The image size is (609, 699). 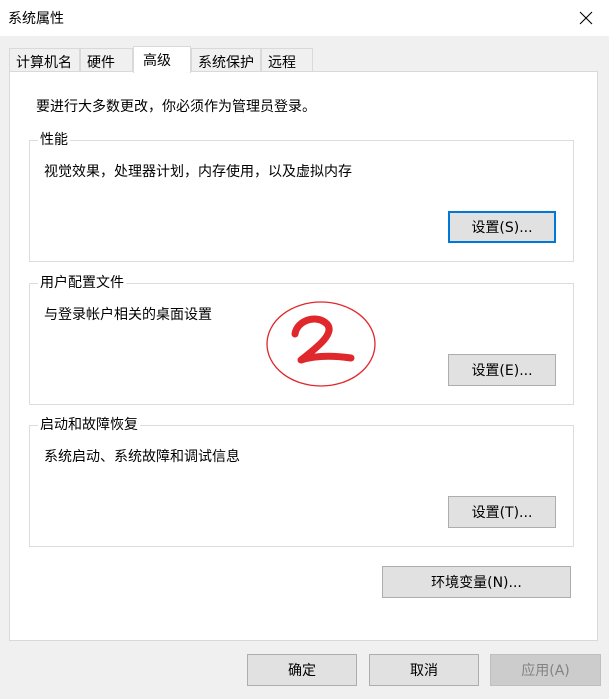 I want to click on title-bar: 系统属性, so click(x=304, y=18).